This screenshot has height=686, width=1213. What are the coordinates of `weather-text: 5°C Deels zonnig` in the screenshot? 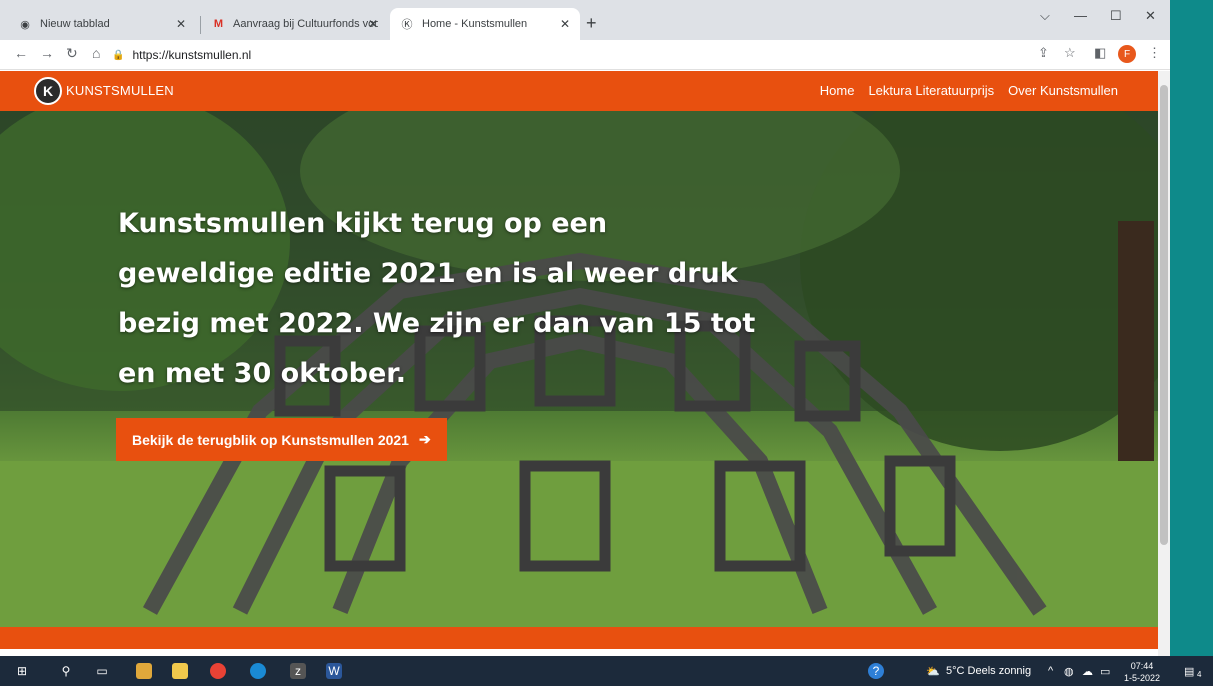 It's located at (988, 671).